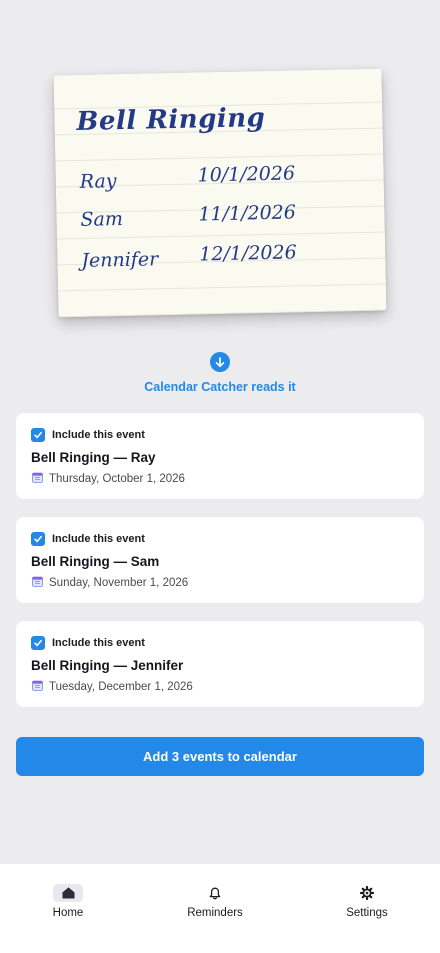 The height and width of the screenshot is (953, 440). I want to click on tab-settings: Settings, so click(367, 901).